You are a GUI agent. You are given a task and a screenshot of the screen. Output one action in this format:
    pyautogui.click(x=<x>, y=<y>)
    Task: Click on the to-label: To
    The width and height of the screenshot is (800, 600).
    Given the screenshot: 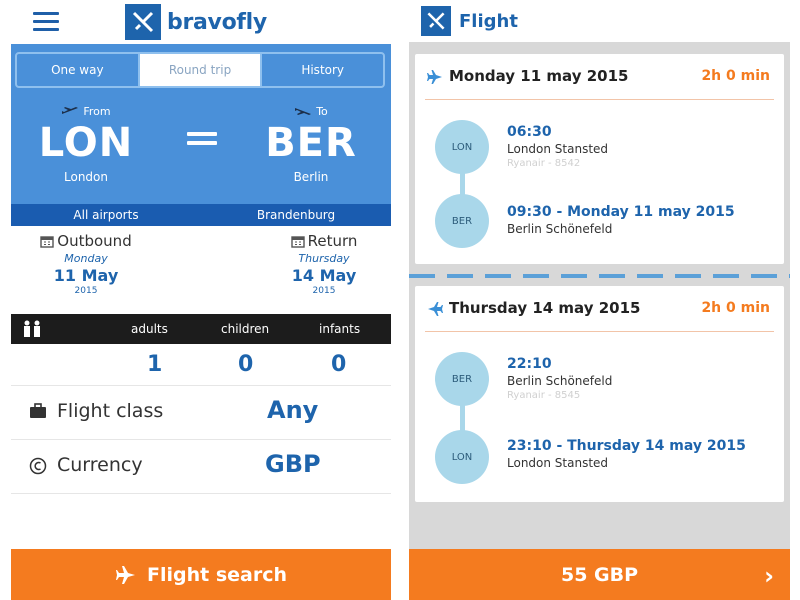 What is the action you would take?
    pyautogui.click(x=322, y=111)
    